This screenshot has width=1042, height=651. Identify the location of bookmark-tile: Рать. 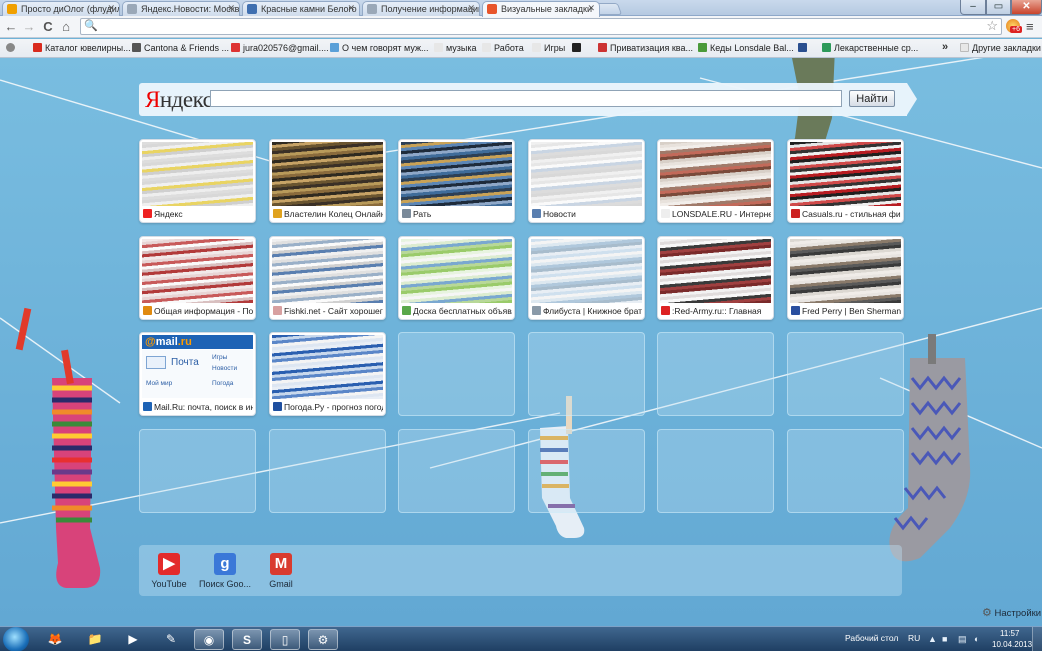
(456, 181).